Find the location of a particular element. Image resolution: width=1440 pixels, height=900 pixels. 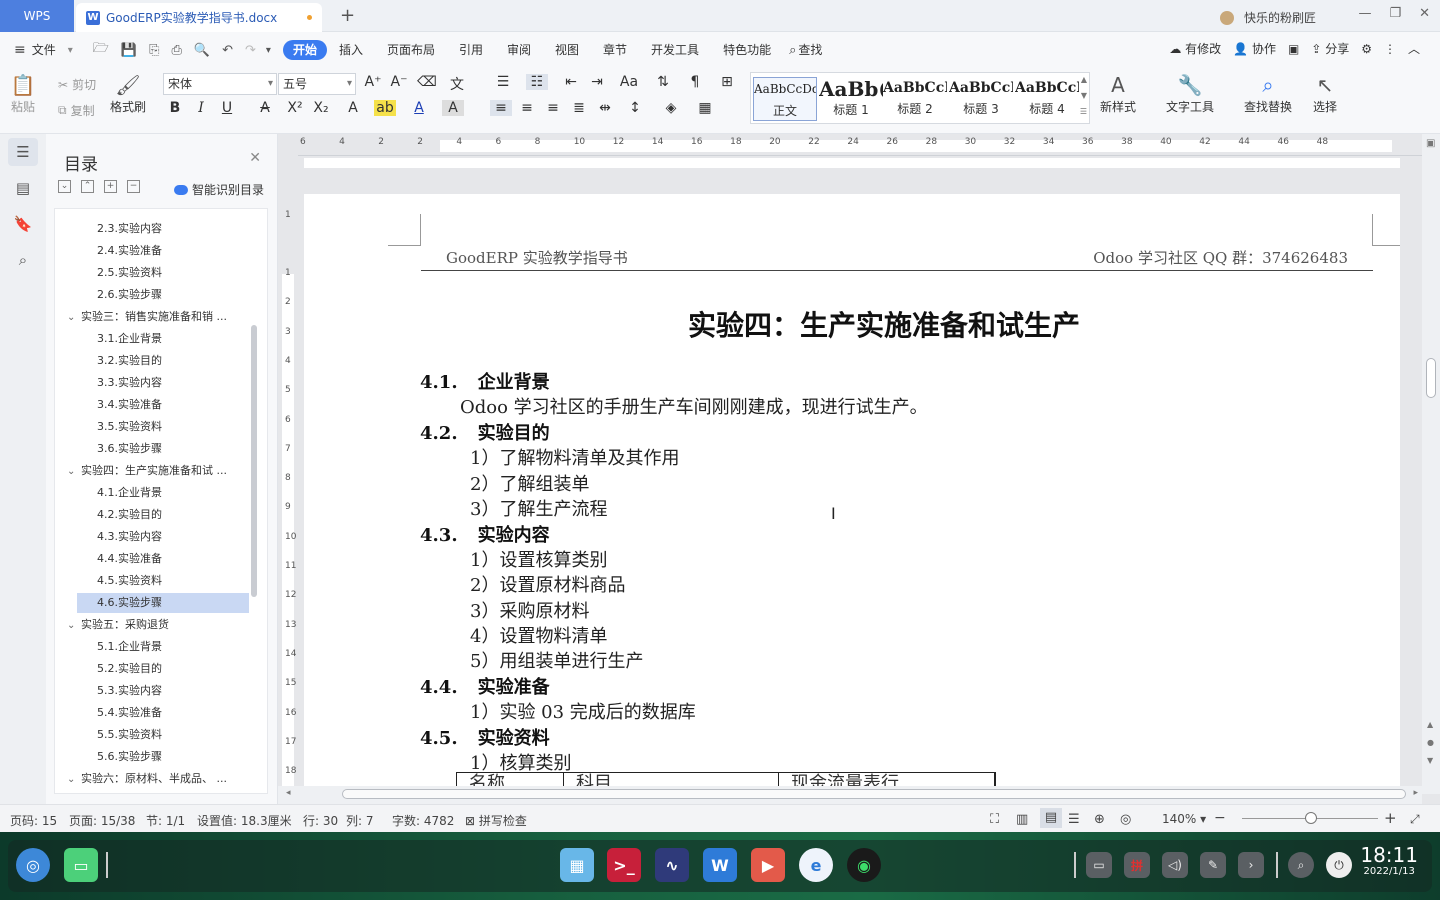

wps-home-tab: WPS is located at coordinates (37, 16).